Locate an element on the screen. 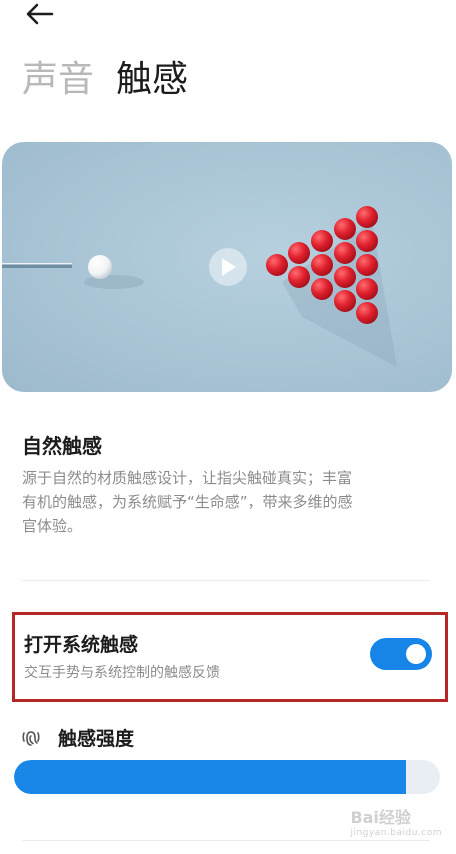  play-icon is located at coordinates (228, 267).